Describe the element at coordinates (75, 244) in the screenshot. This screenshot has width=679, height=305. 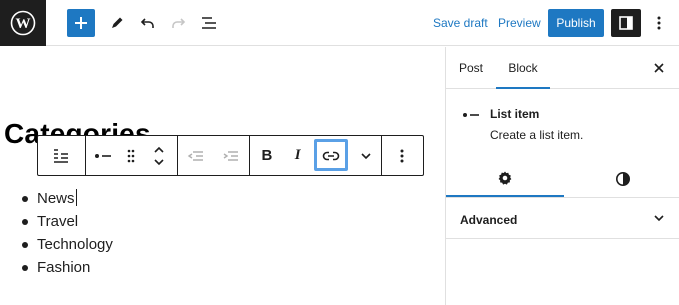
I see `list-item-text: Technology` at that location.